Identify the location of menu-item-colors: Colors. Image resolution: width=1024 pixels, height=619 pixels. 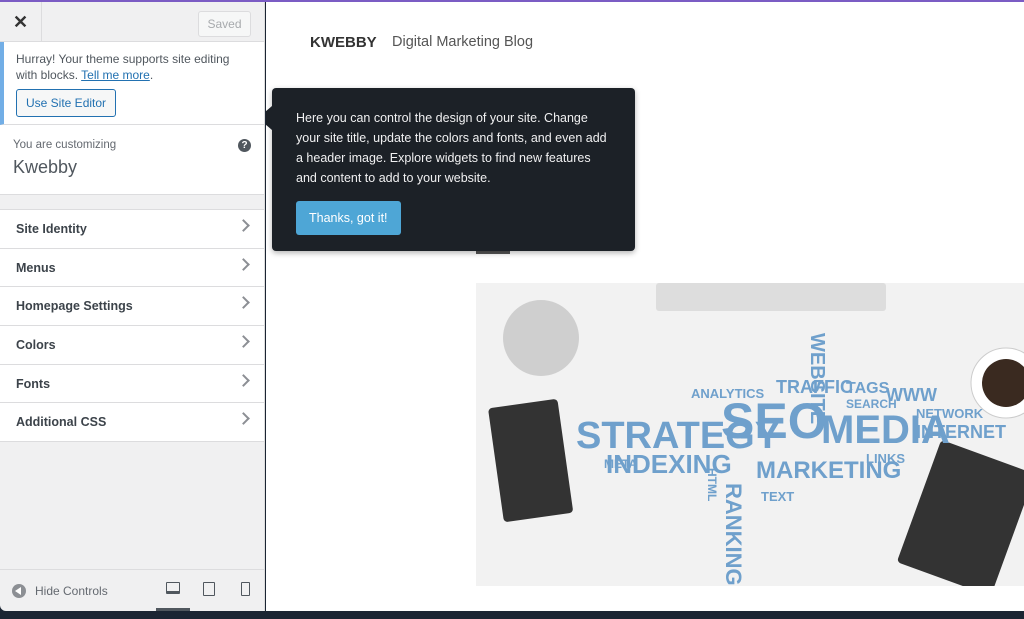
(132, 345).